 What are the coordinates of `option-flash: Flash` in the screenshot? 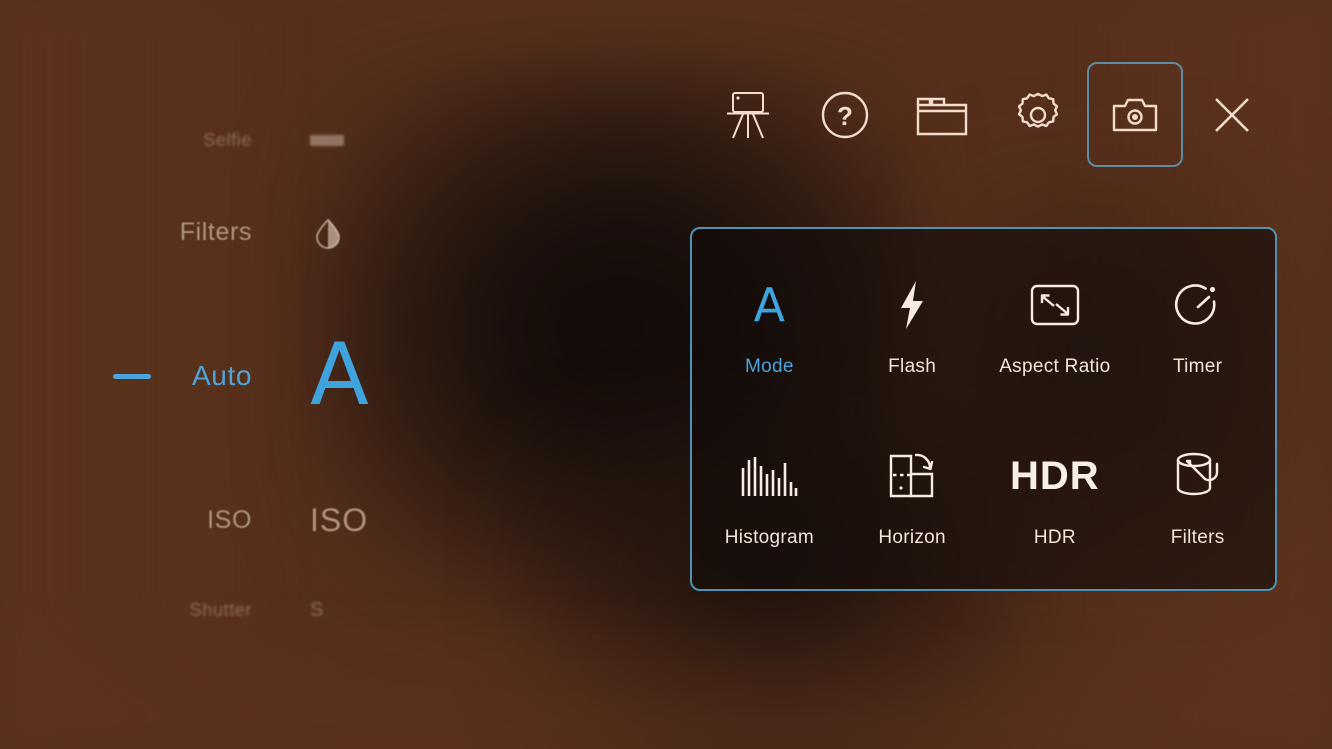 It's located at (912, 322).